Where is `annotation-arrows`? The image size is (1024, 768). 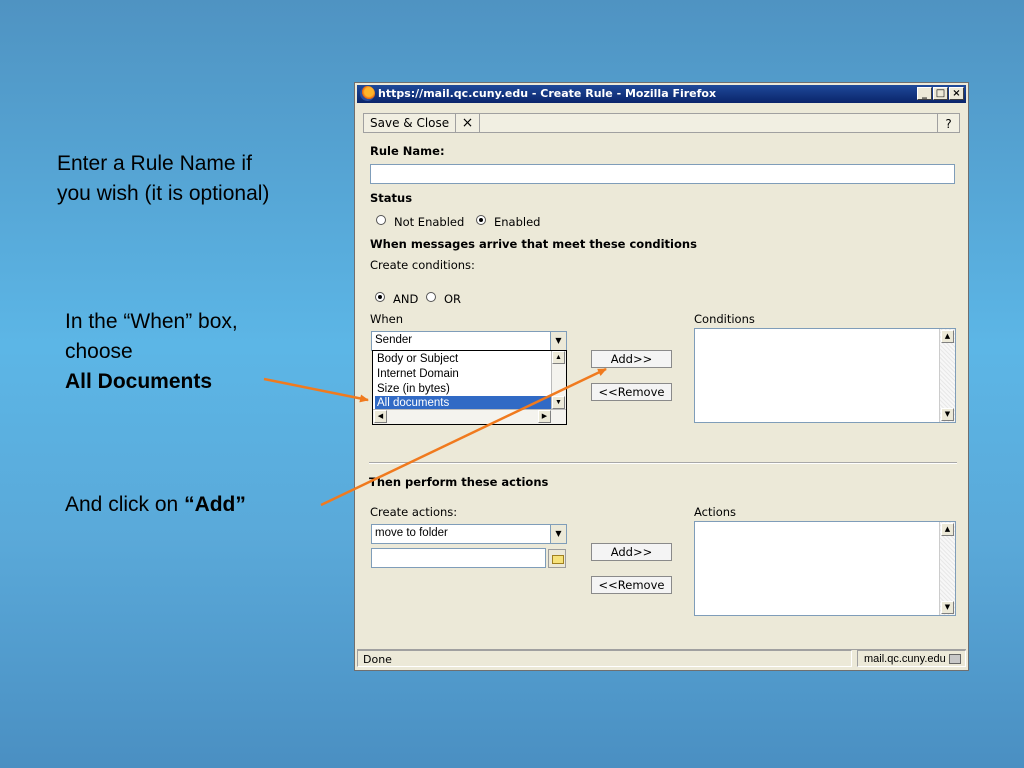 annotation-arrows is located at coordinates (435, 437).